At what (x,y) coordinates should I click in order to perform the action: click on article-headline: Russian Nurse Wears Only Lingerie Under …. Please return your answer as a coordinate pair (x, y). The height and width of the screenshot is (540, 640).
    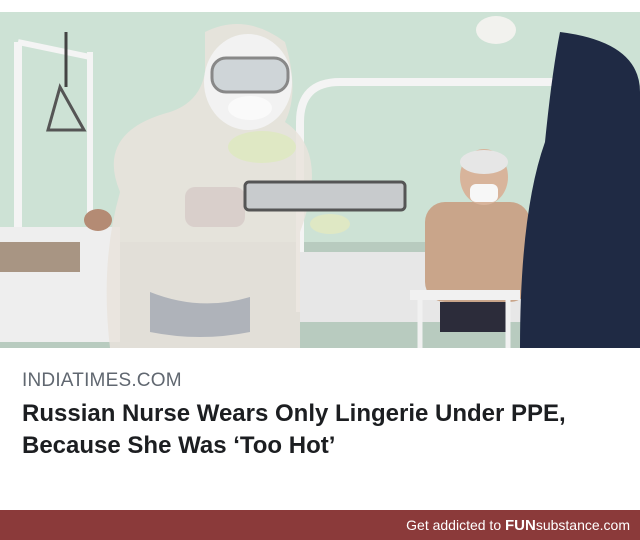
    Looking at the image, I should click on (322, 430).